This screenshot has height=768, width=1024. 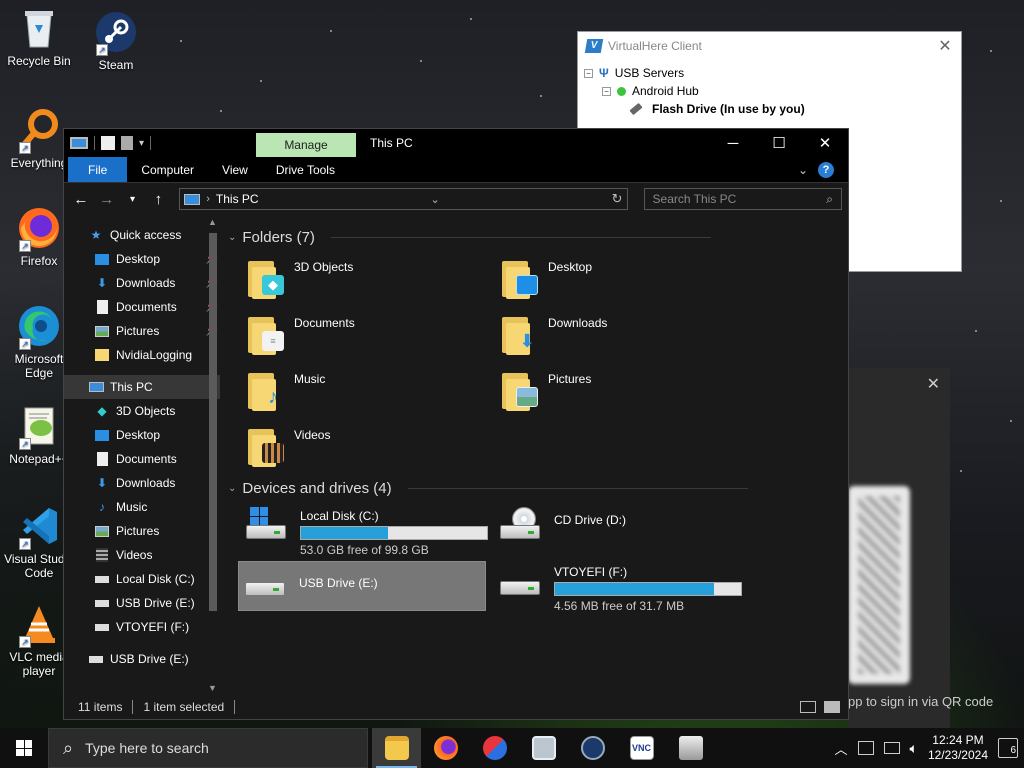 What do you see at coordinates (488, 488) in the screenshot?
I see `drives-group-header: ⌄ Devices and drives (4)` at bounding box center [488, 488].